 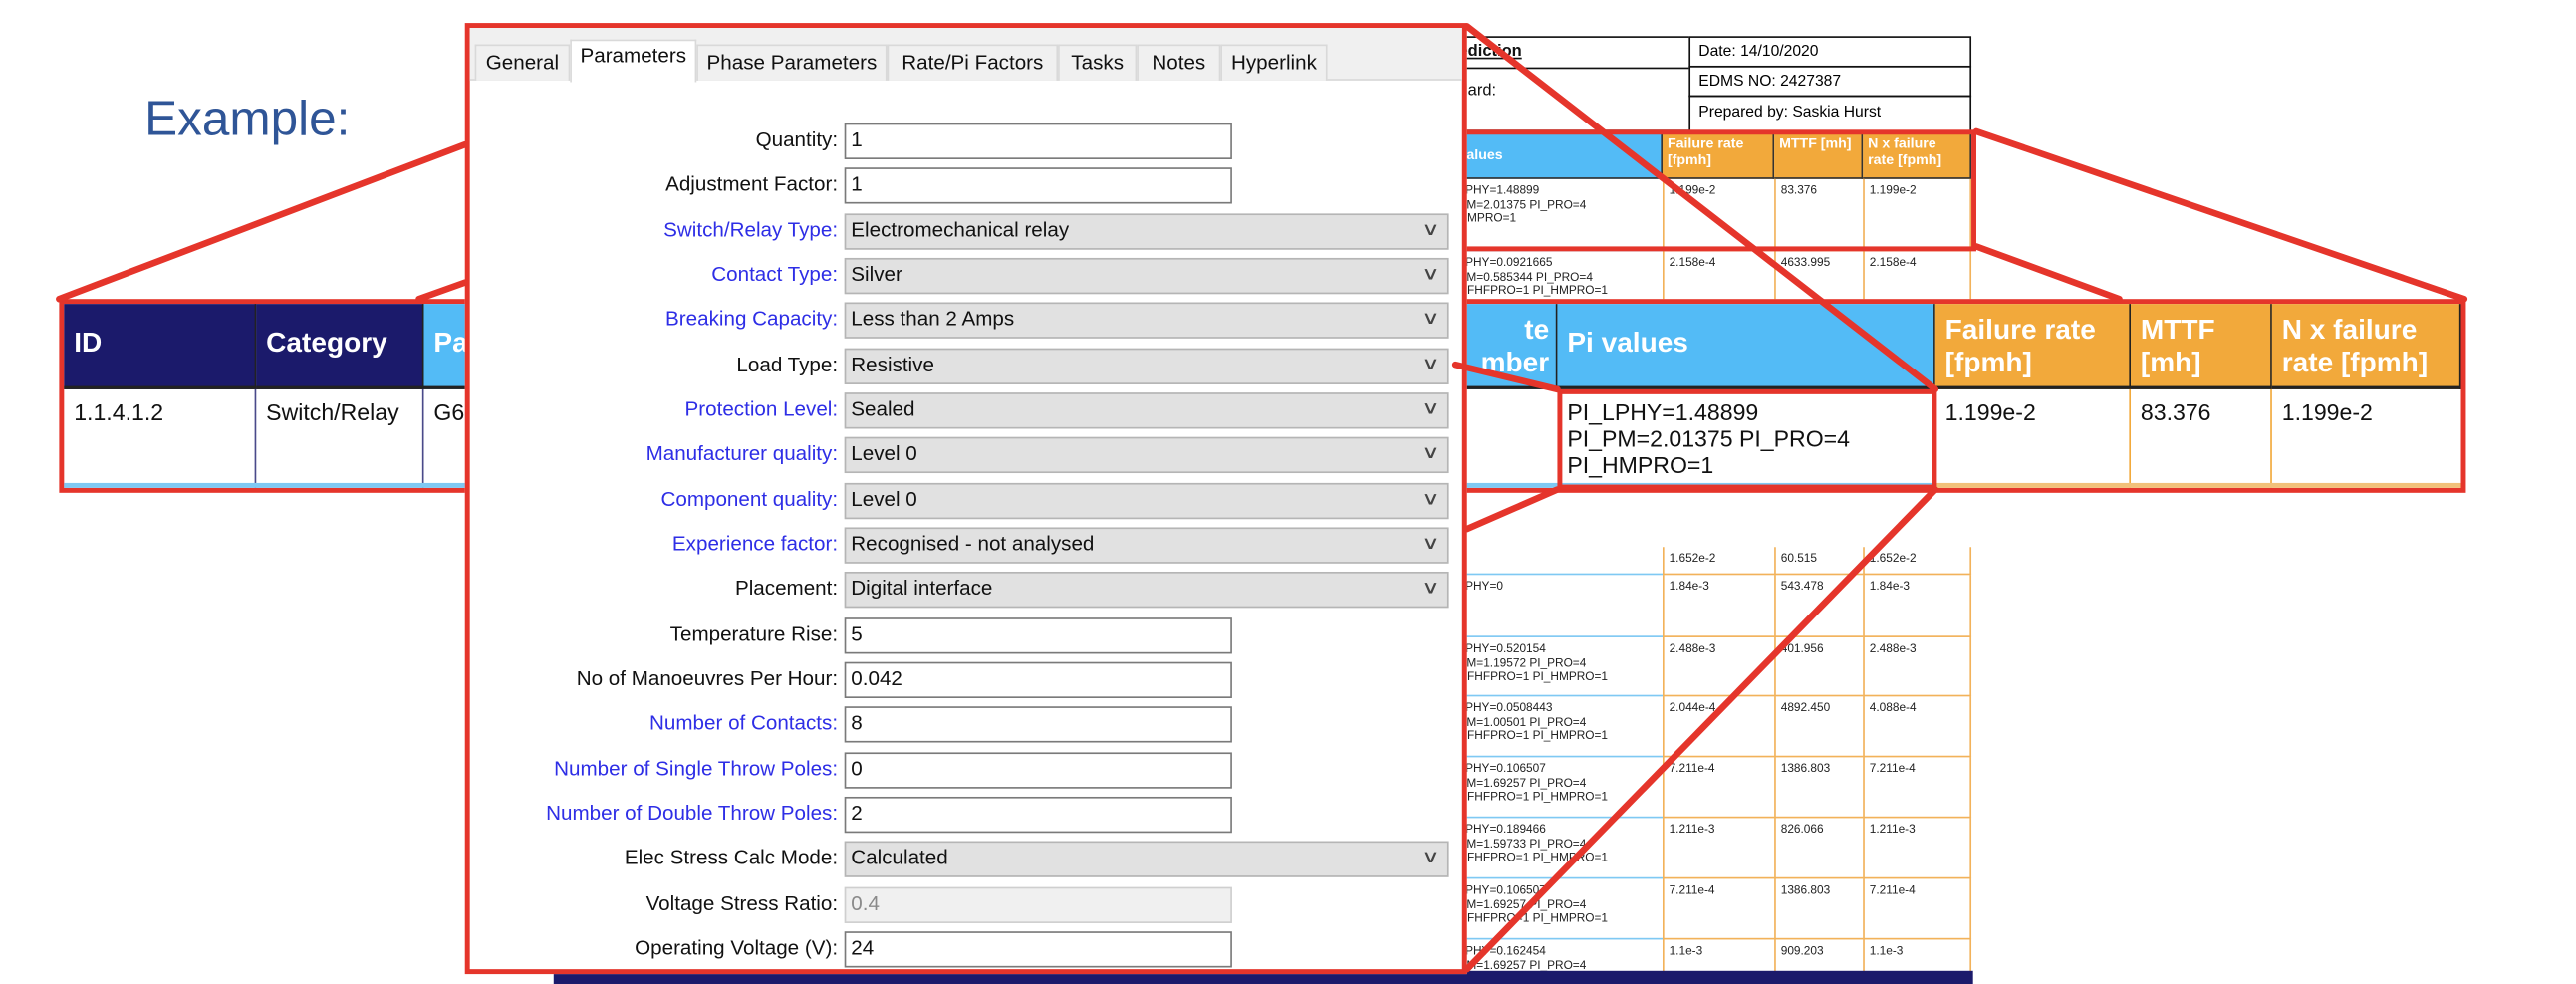 What do you see at coordinates (1747, 439) in the screenshot?
I see `highlight-box-pi-values` at bounding box center [1747, 439].